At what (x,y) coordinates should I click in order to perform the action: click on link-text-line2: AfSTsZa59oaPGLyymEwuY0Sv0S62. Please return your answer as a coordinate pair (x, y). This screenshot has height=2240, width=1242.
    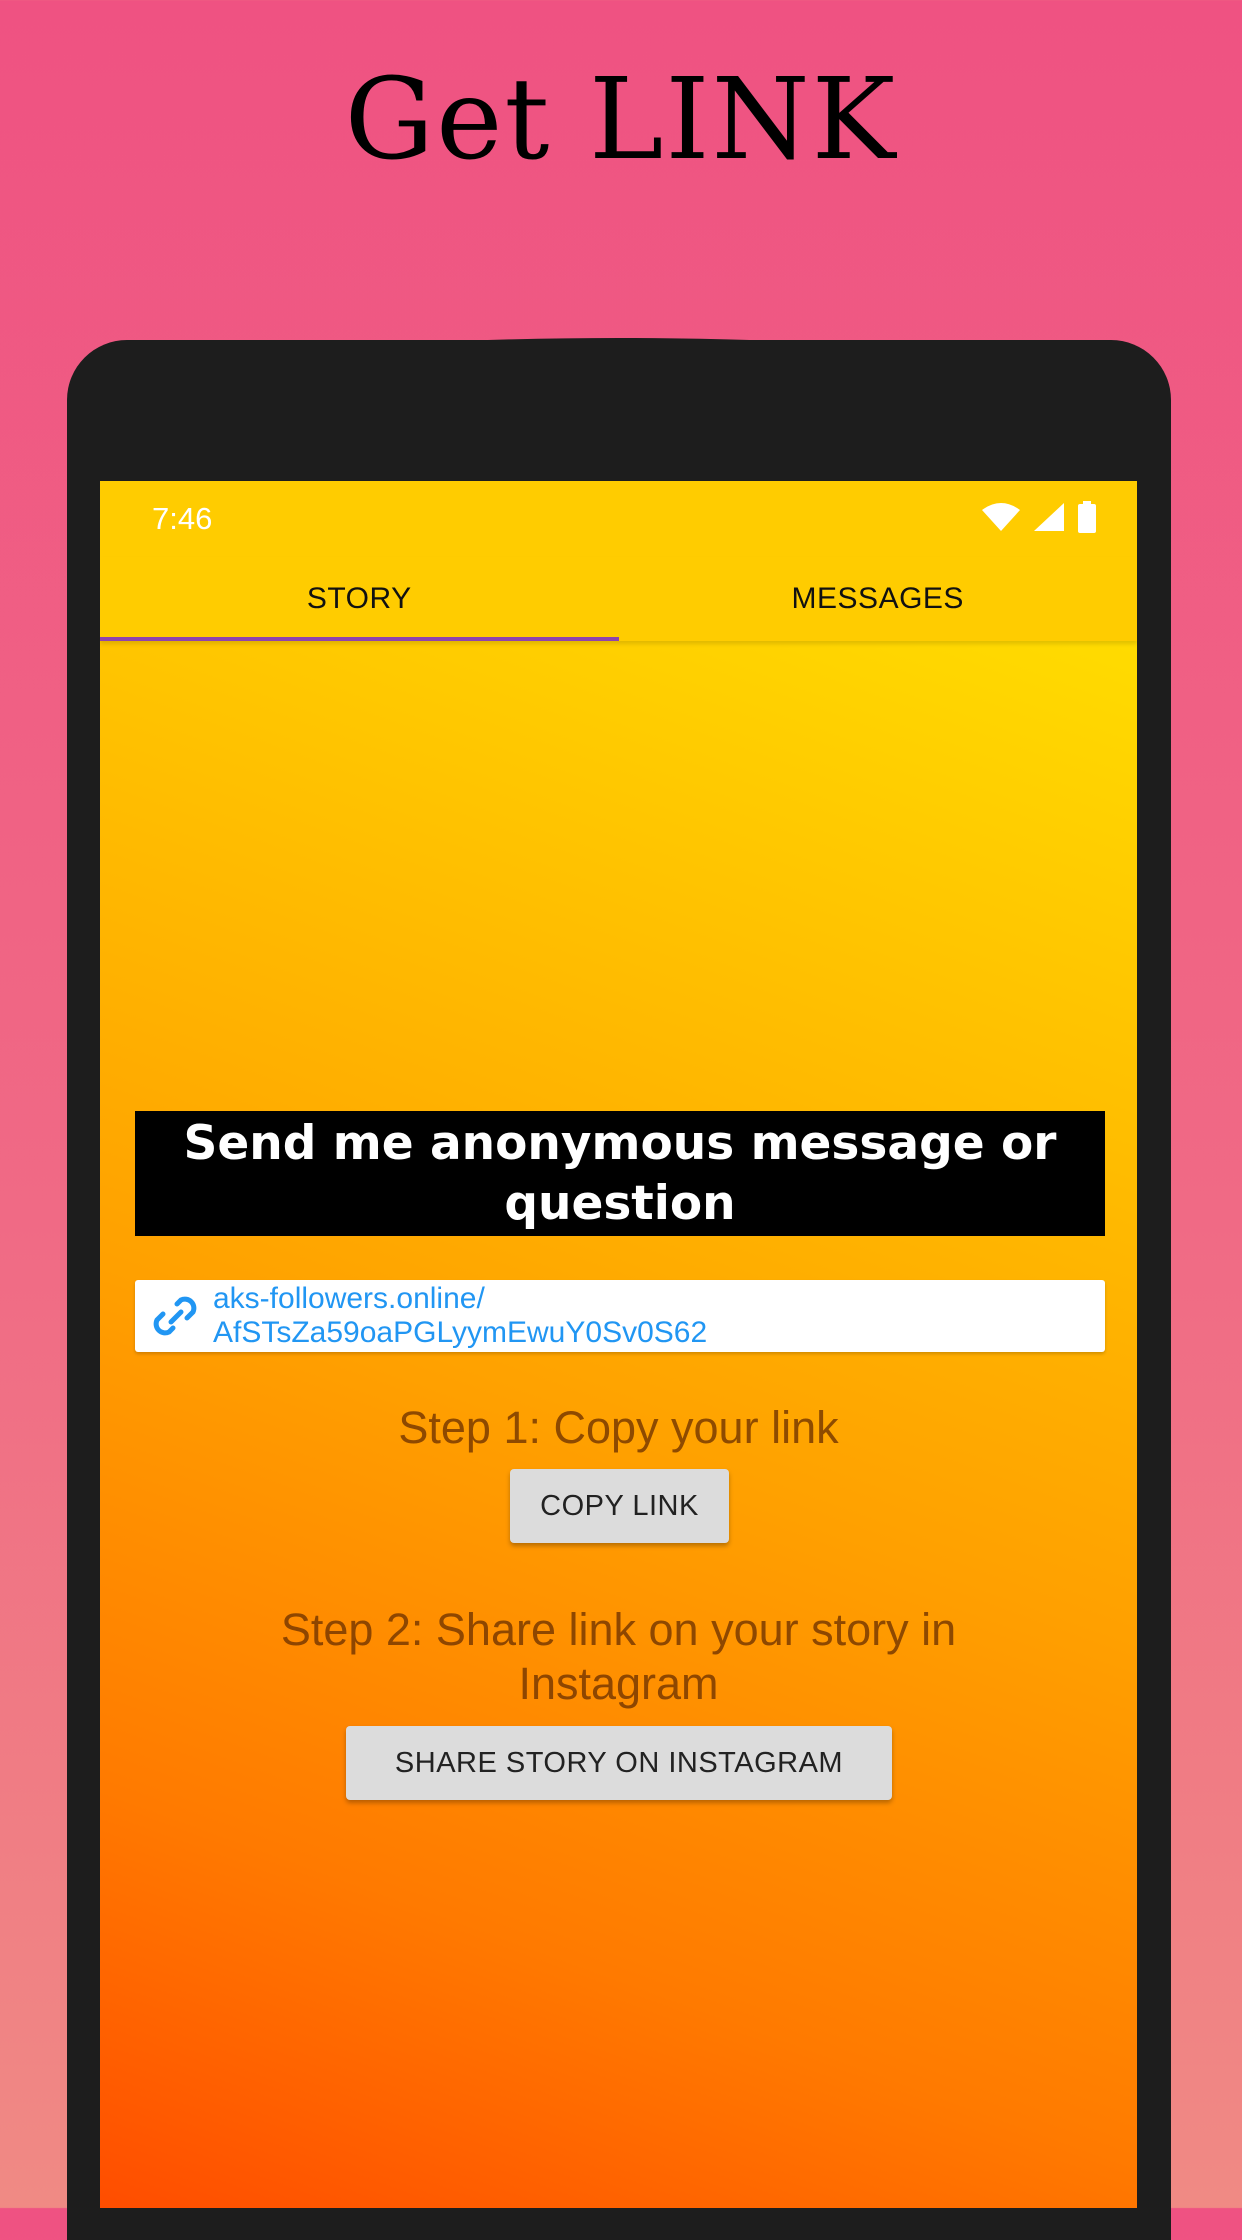
    Looking at the image, I should click on (460, 1332).